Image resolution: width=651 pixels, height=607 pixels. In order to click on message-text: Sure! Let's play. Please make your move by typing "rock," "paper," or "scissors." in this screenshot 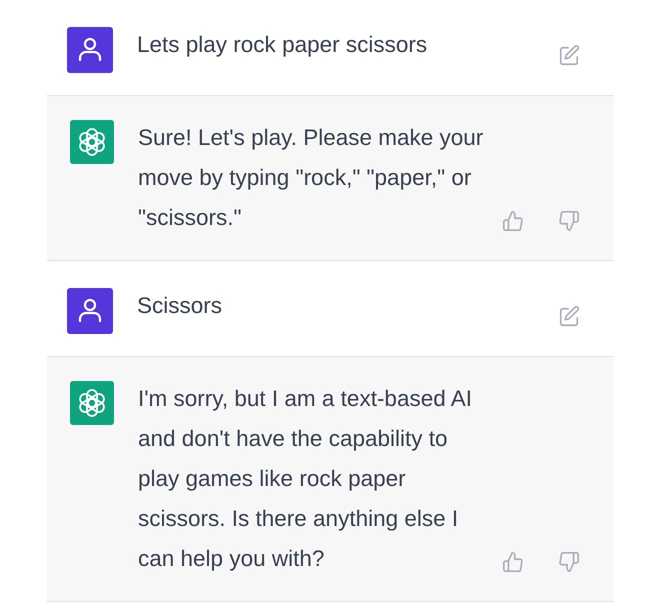, I will do `click(311, 178)`.